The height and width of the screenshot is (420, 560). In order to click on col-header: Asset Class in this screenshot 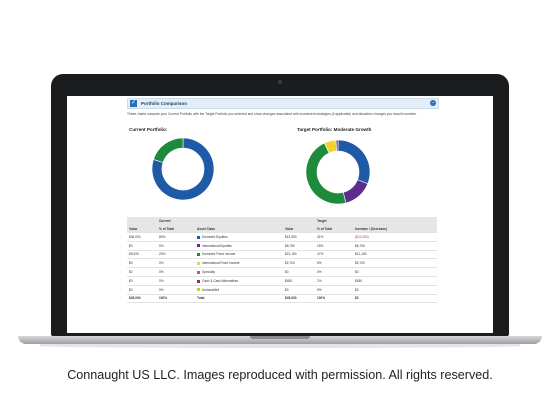, I will do `click(239, 228)`.